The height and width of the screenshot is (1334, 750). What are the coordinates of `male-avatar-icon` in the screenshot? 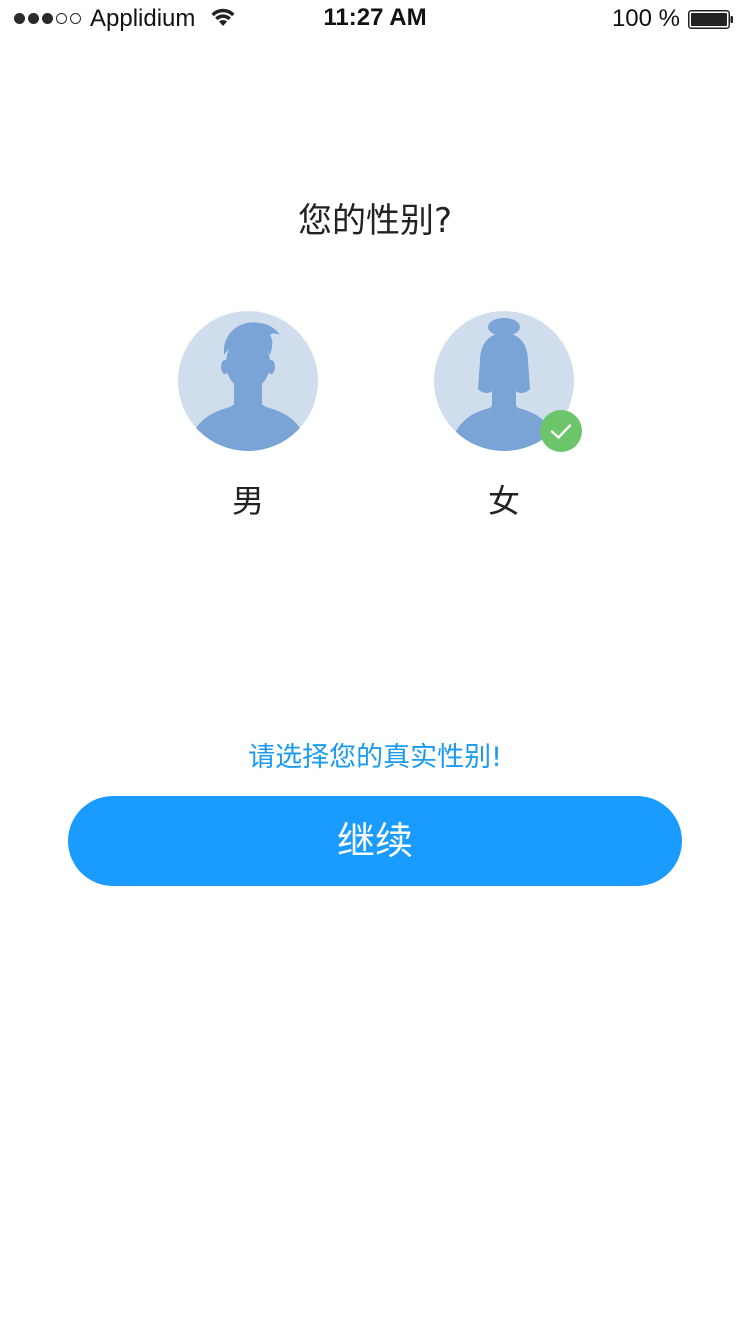 It's located at (248, 381).